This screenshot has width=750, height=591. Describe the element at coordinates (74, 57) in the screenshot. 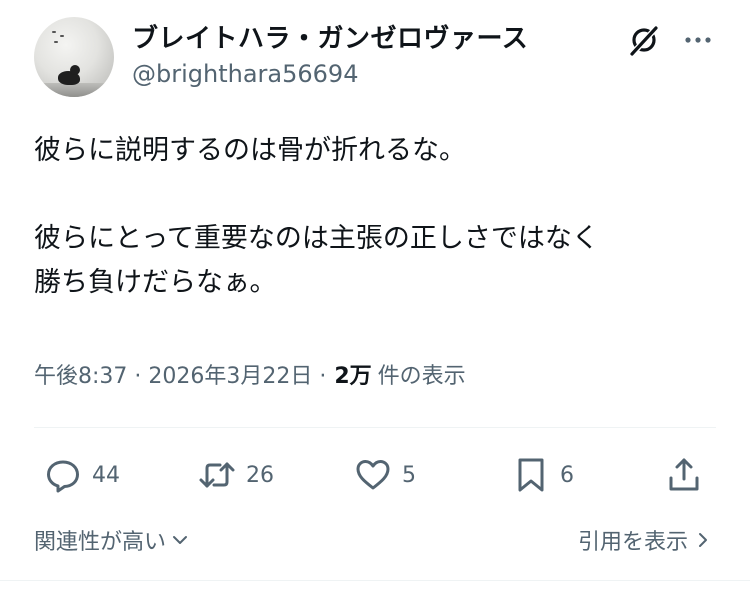

I see `avatar` at that location.